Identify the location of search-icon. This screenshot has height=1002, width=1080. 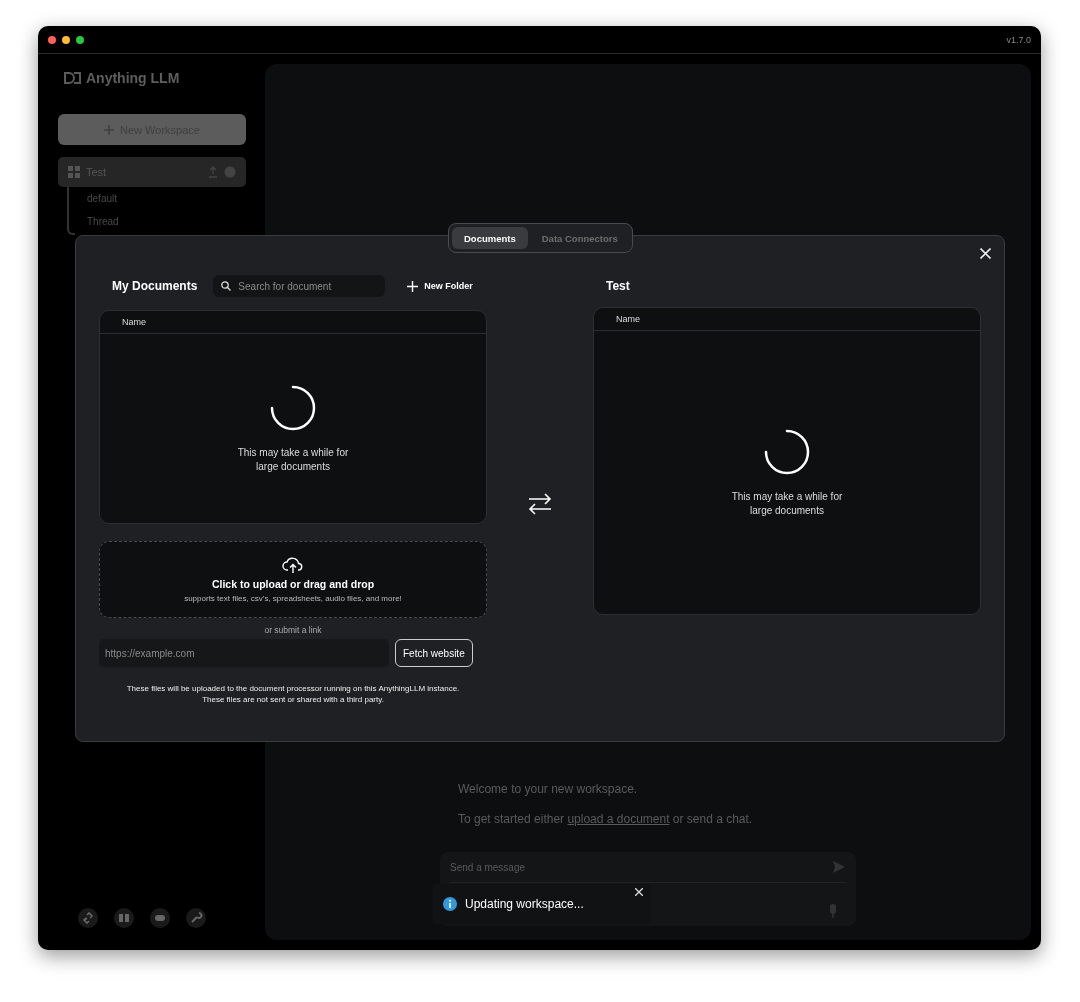
(226, 286).